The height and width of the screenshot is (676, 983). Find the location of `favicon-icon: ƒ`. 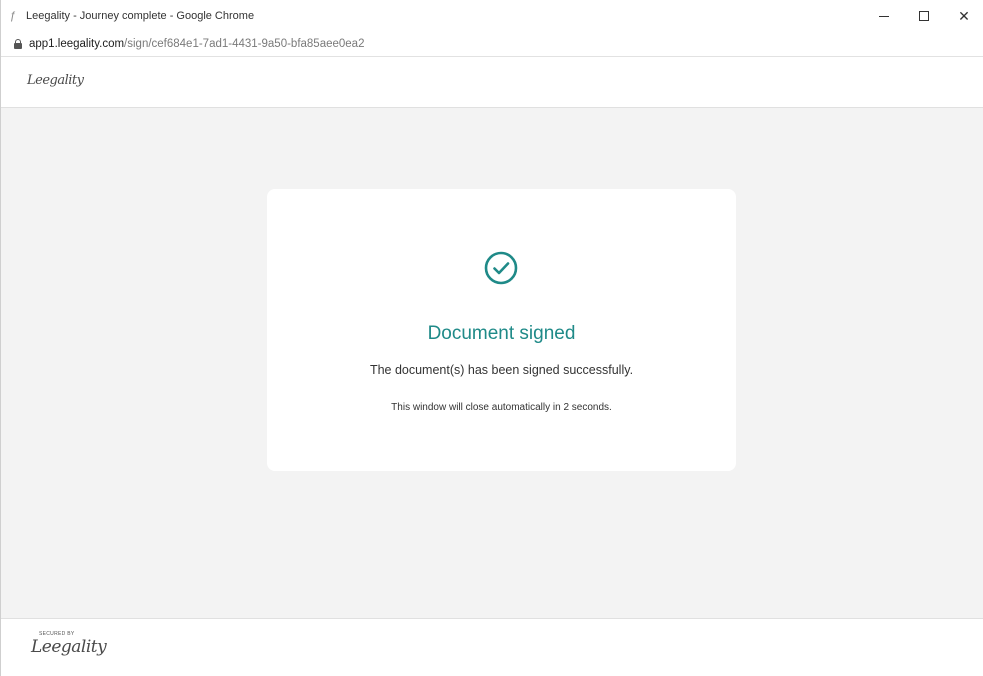

favicon-icon: ƒ is located at coordinates (13, 16).